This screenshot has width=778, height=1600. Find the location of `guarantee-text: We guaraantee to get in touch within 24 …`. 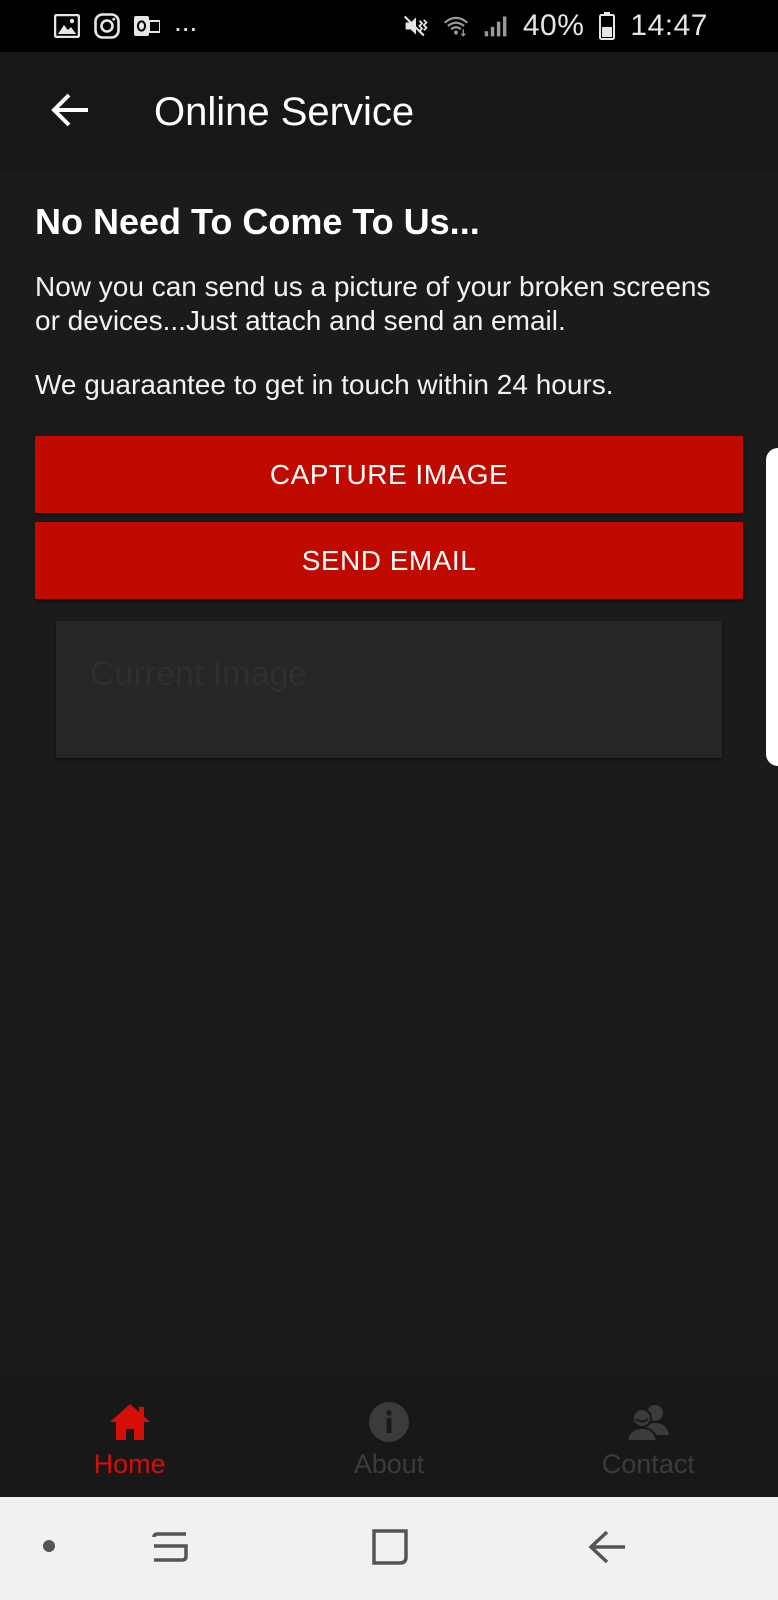

guarantee-text: We guaraantee to get in touch within 24 … is located at coordinates (324, 384).